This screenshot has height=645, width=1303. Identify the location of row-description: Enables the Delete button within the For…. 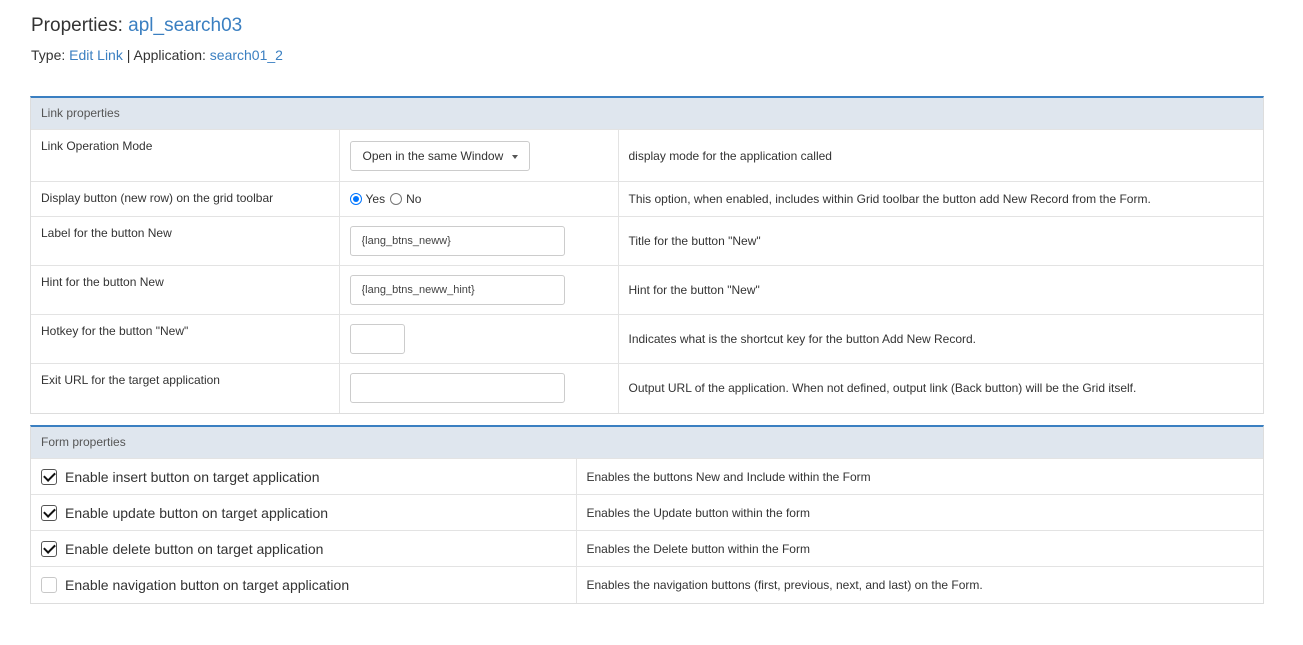
(919, 548).